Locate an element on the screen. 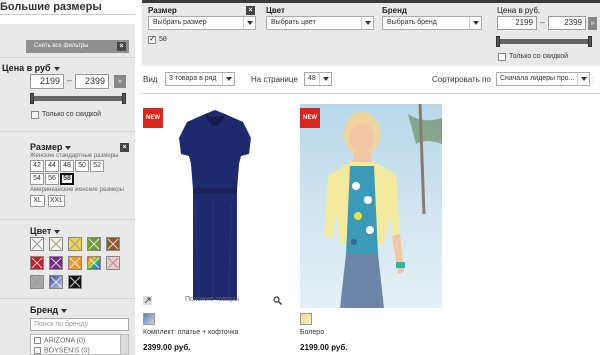 This screenshot has height=355, width=600. view-label: Вид is located at coordinates (150, 79).